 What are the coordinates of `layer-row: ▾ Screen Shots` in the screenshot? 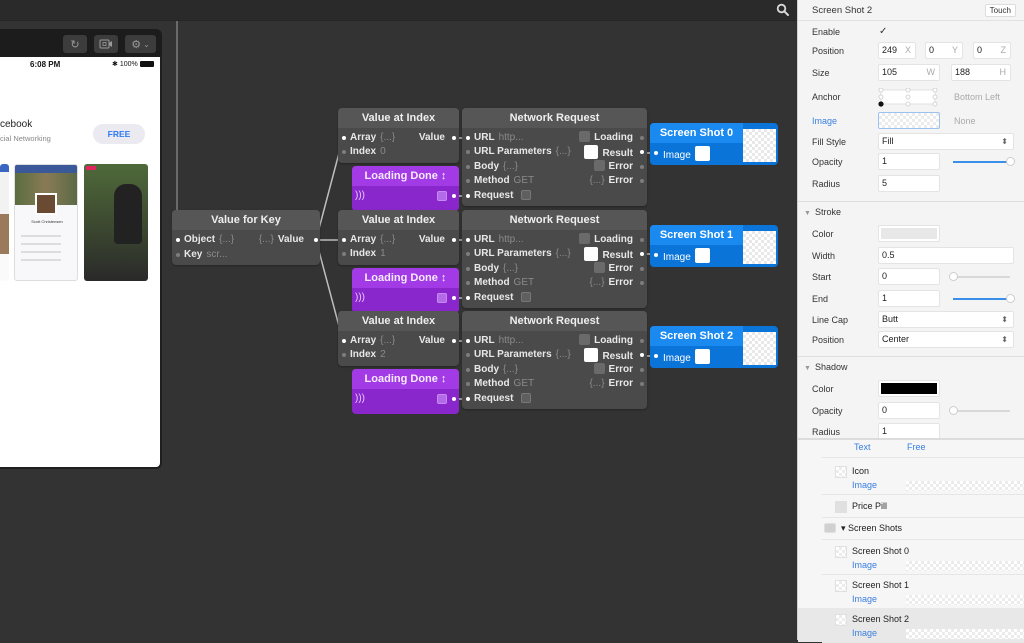 It's located at (911, 528).